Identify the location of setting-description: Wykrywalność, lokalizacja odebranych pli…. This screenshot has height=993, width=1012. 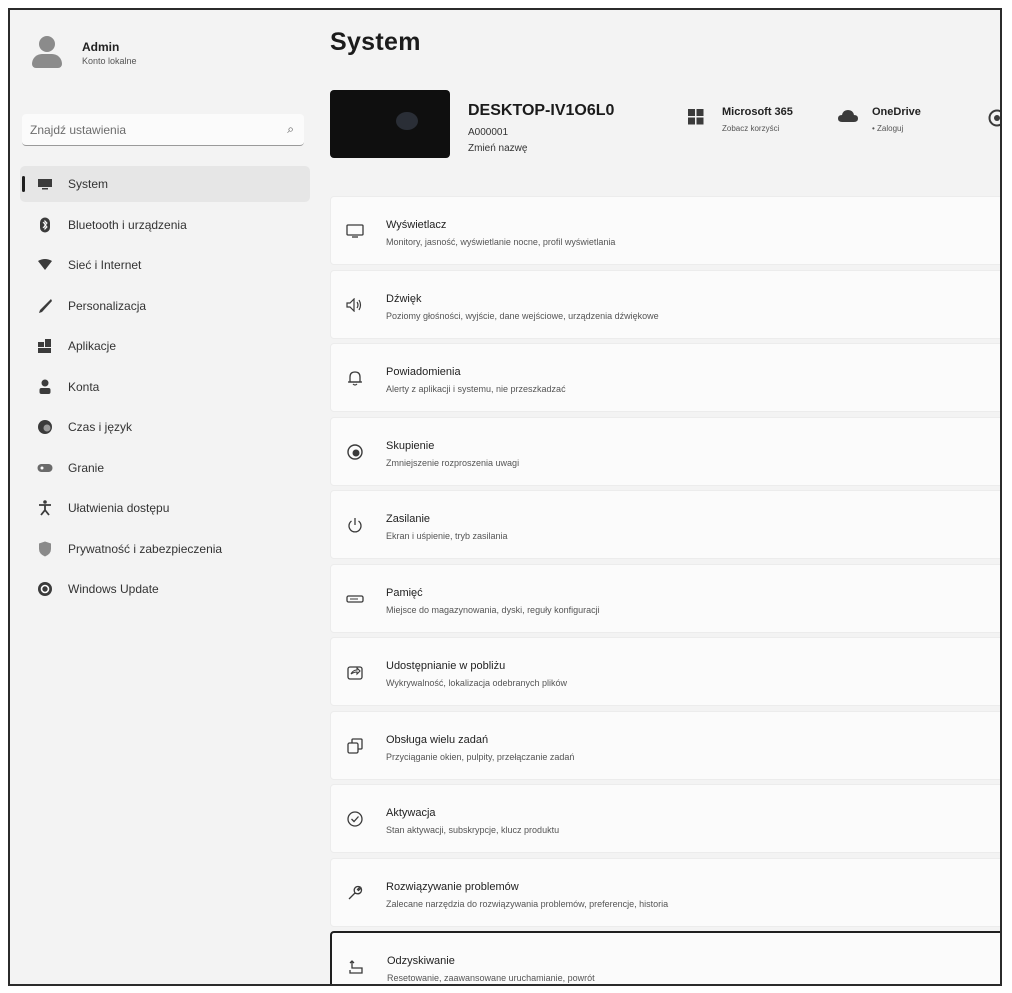
(476, 683).